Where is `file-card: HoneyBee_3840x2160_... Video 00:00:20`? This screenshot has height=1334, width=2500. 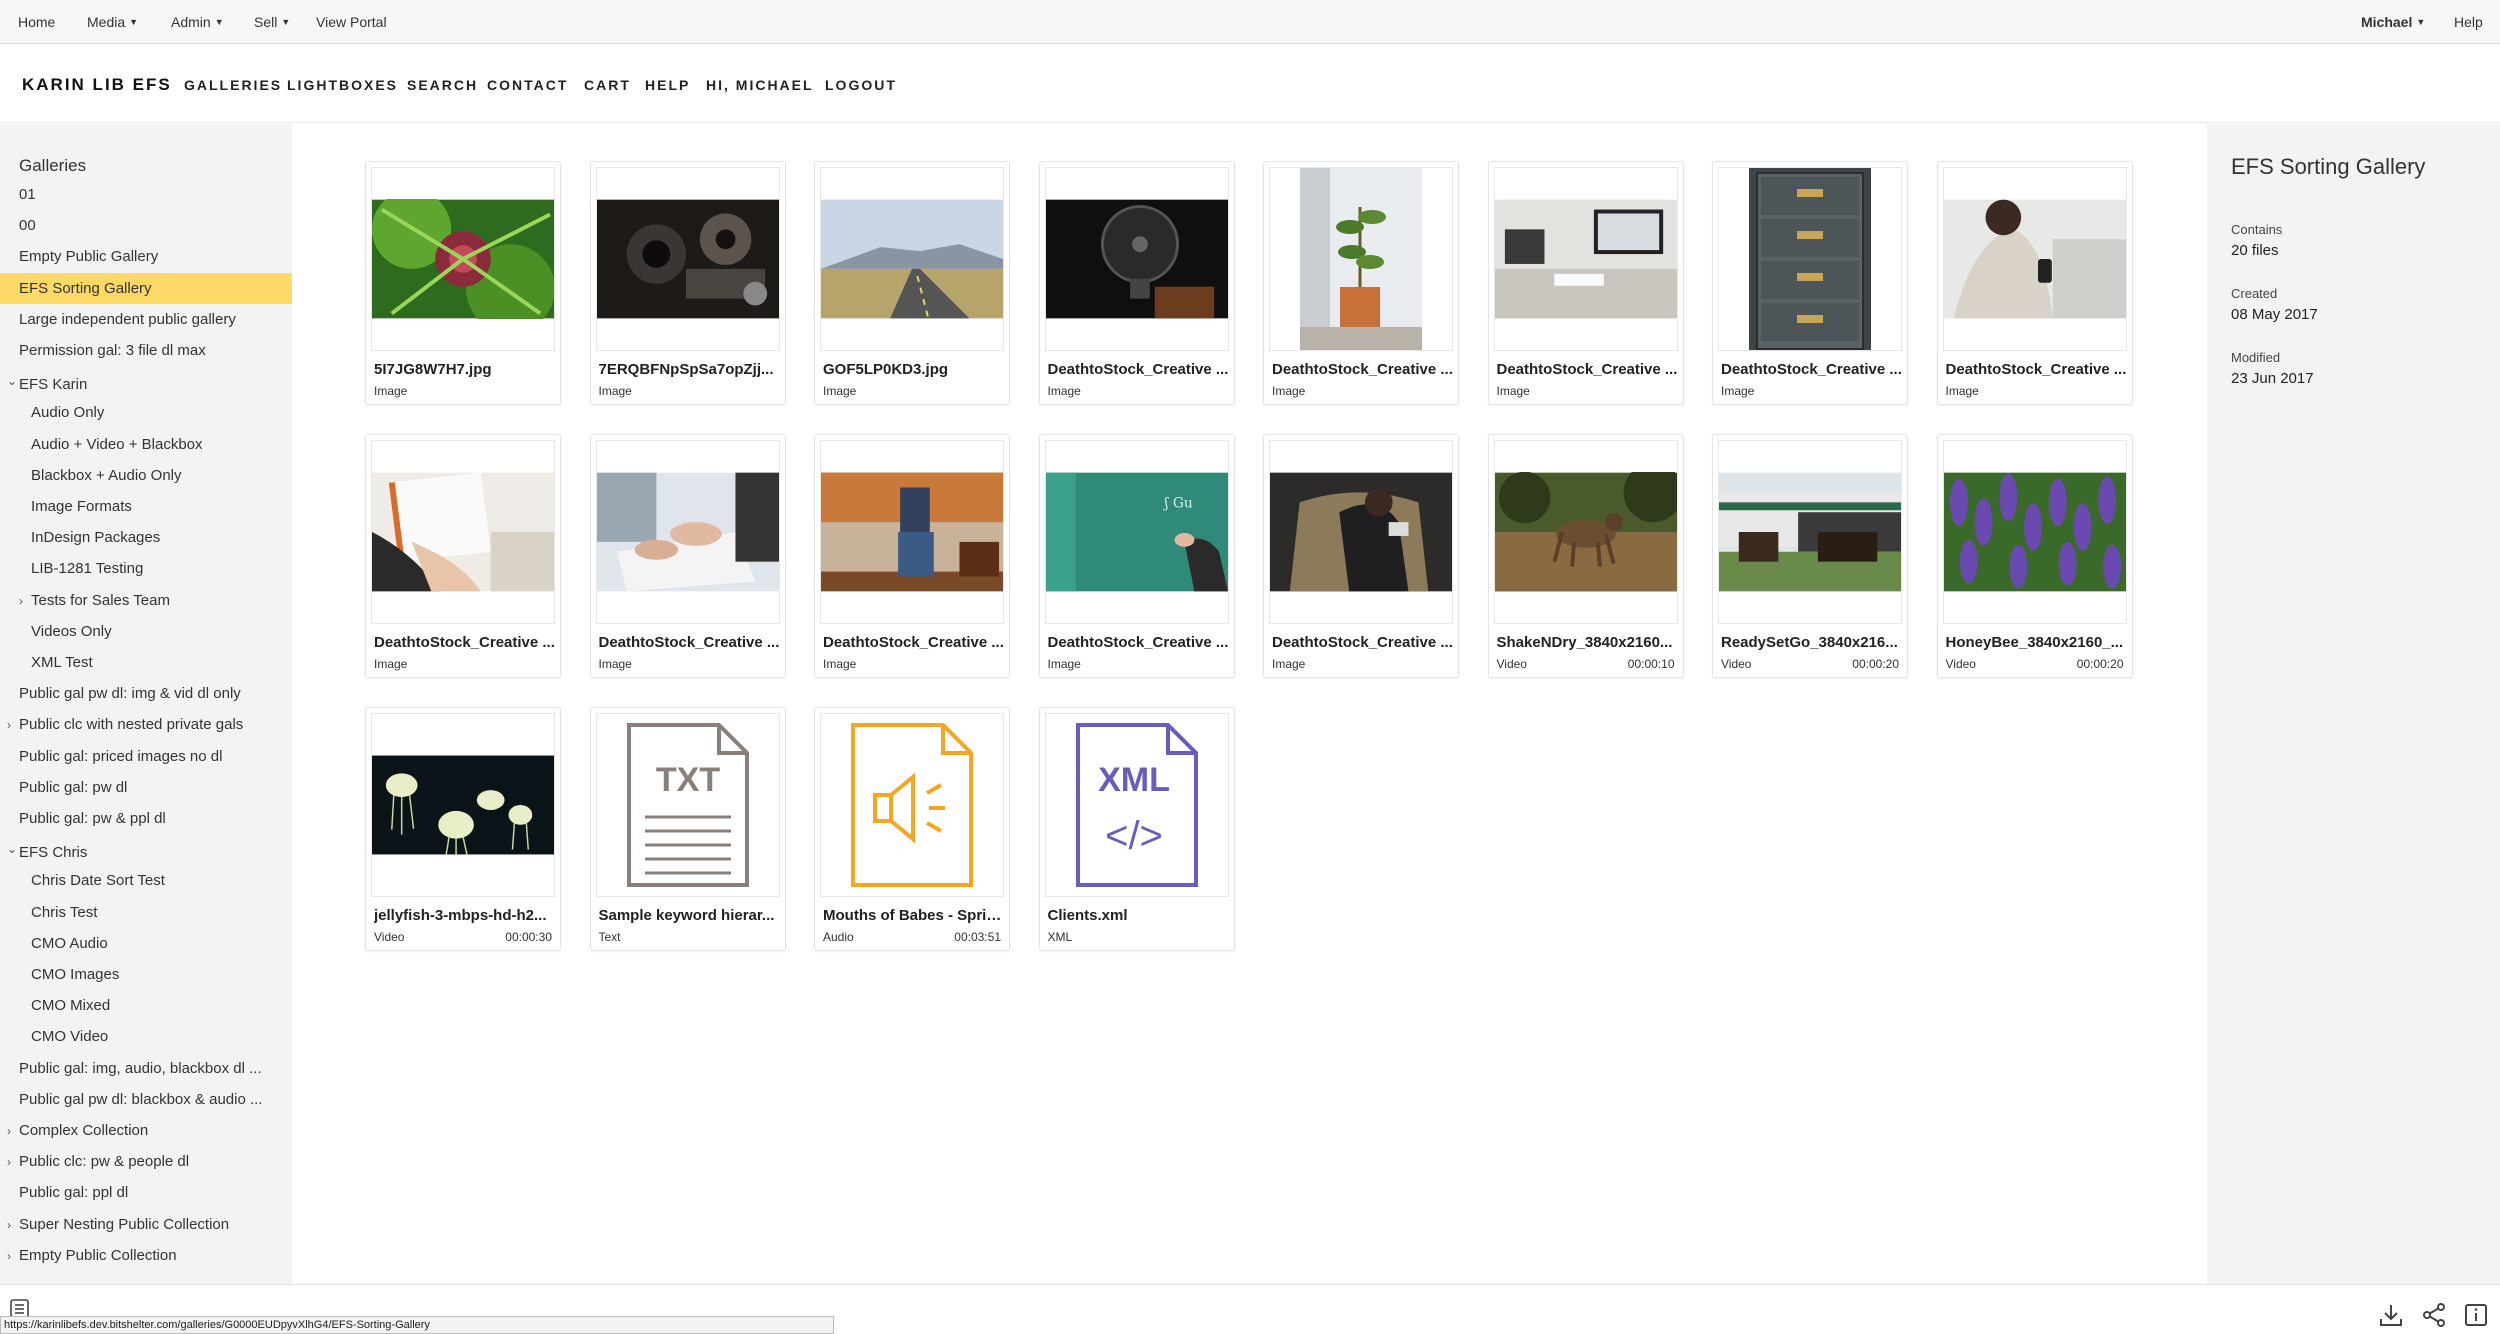 file-card: HoneyBee_3840x2160_... Video 00:00:20 is located at coordinates (2034, 556).